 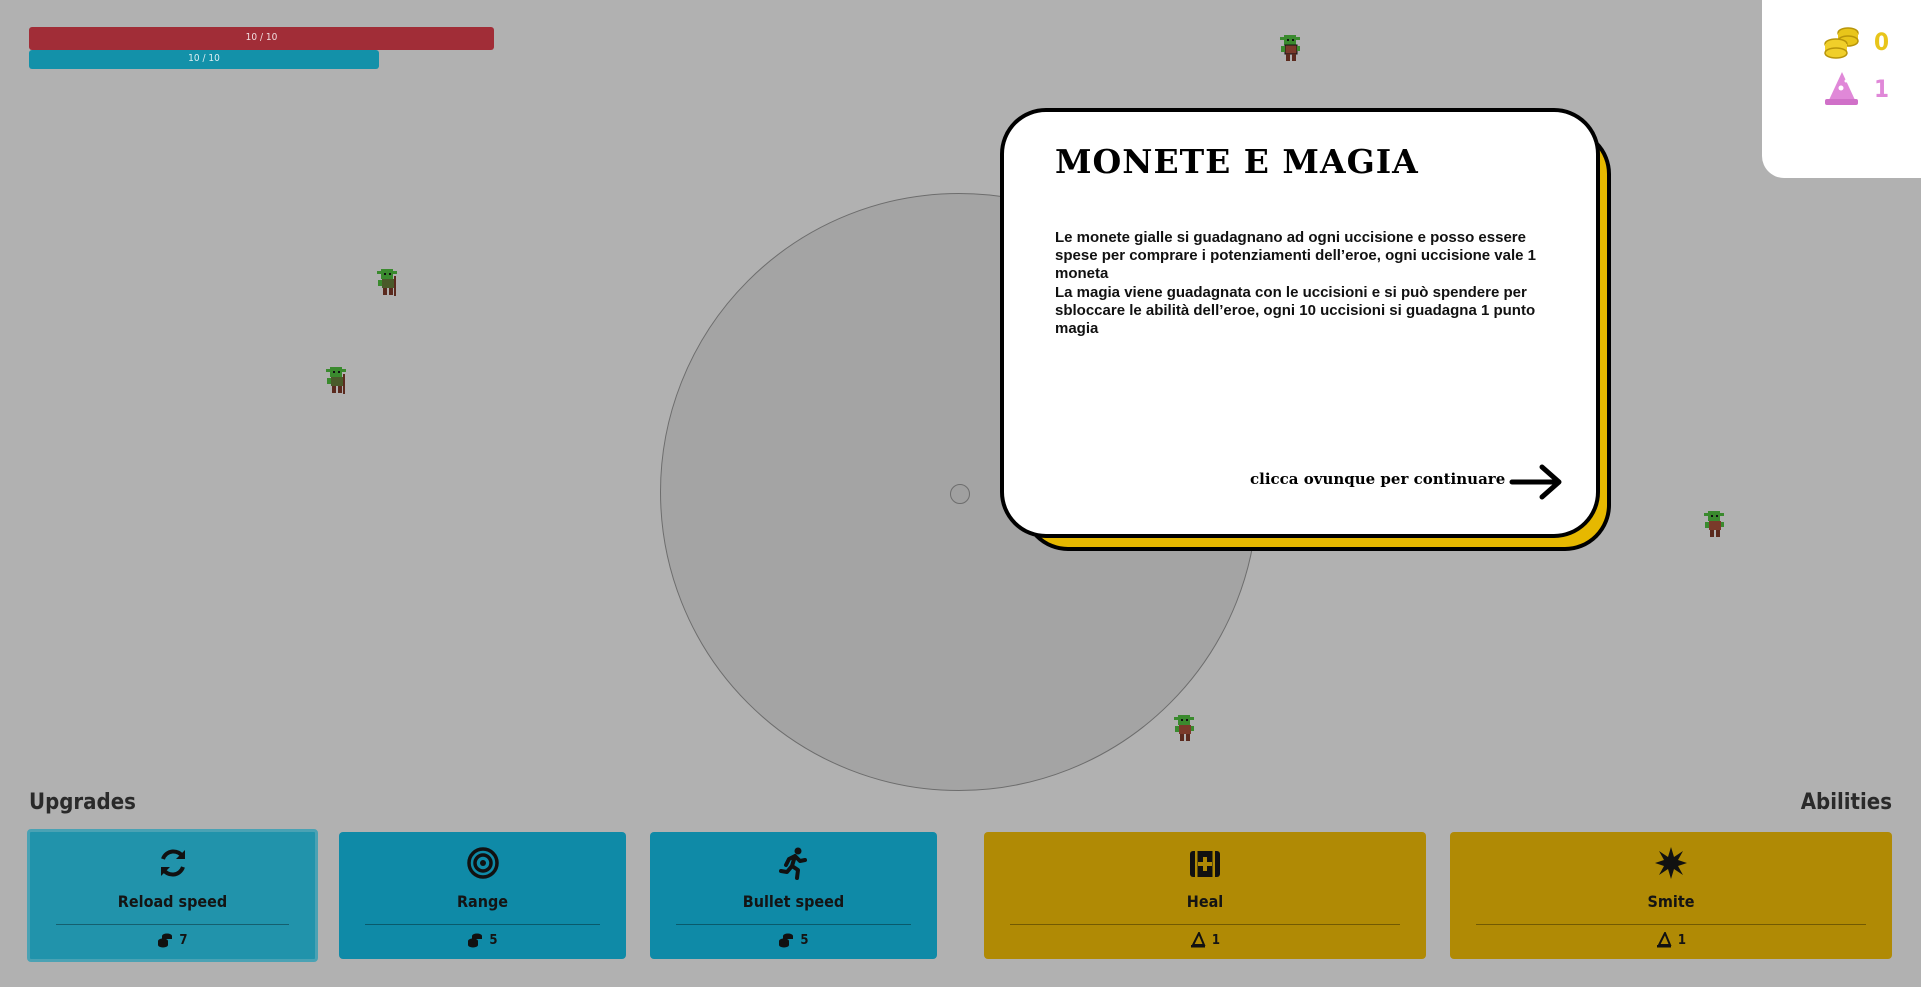 I want to click on tutorial-title: MONETE E MAGIA, so click(x=1237, y=161).